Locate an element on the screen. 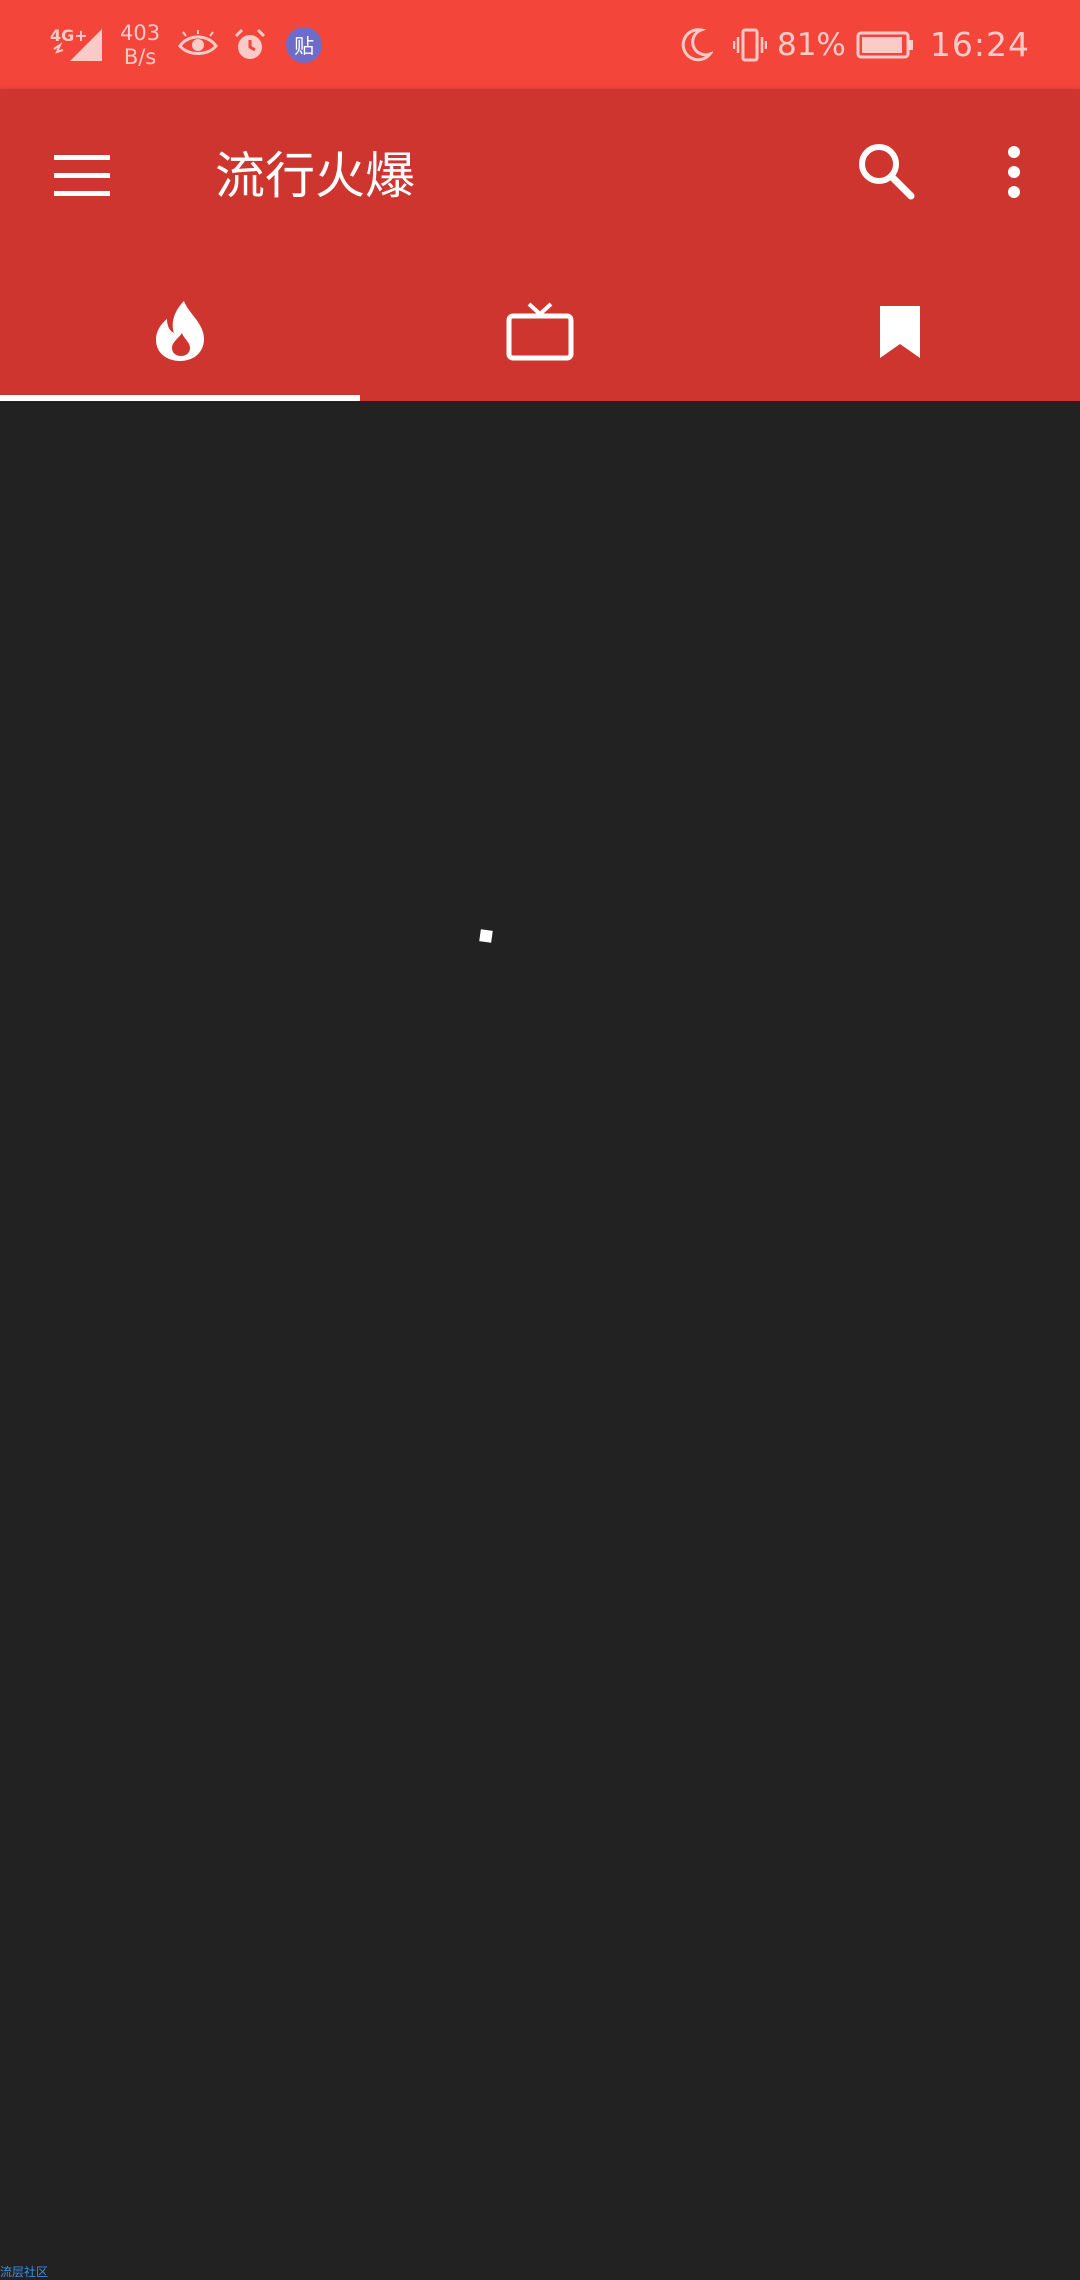 The height and width of the screenshot is (2280, 1080). more-options-button is located at coordinates (1014, 172).